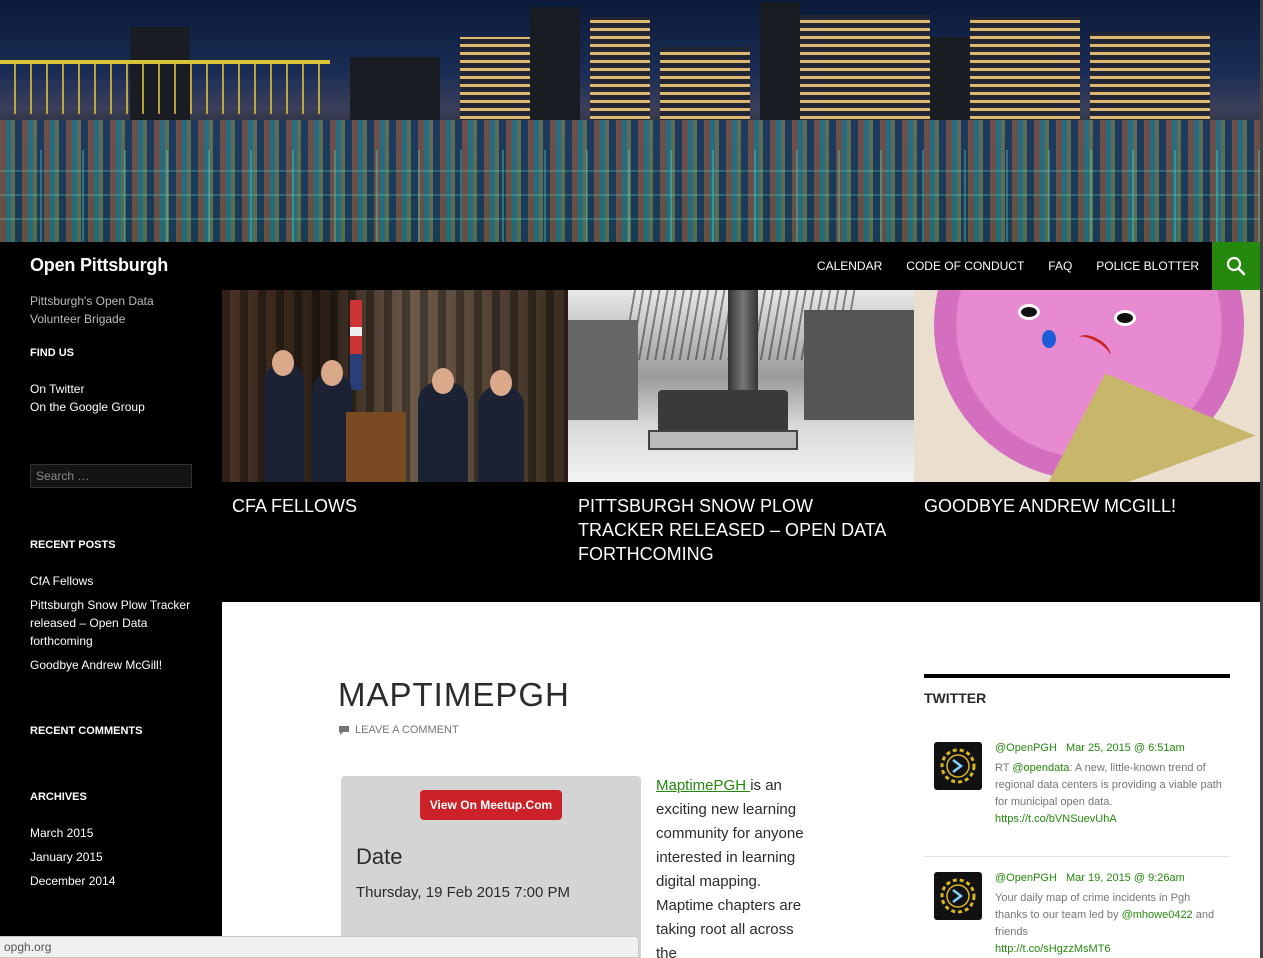  Describe the element at coordinates (99, 265) in the screenshot. I see `site-title-link: Open Pittsburgh` at that location.